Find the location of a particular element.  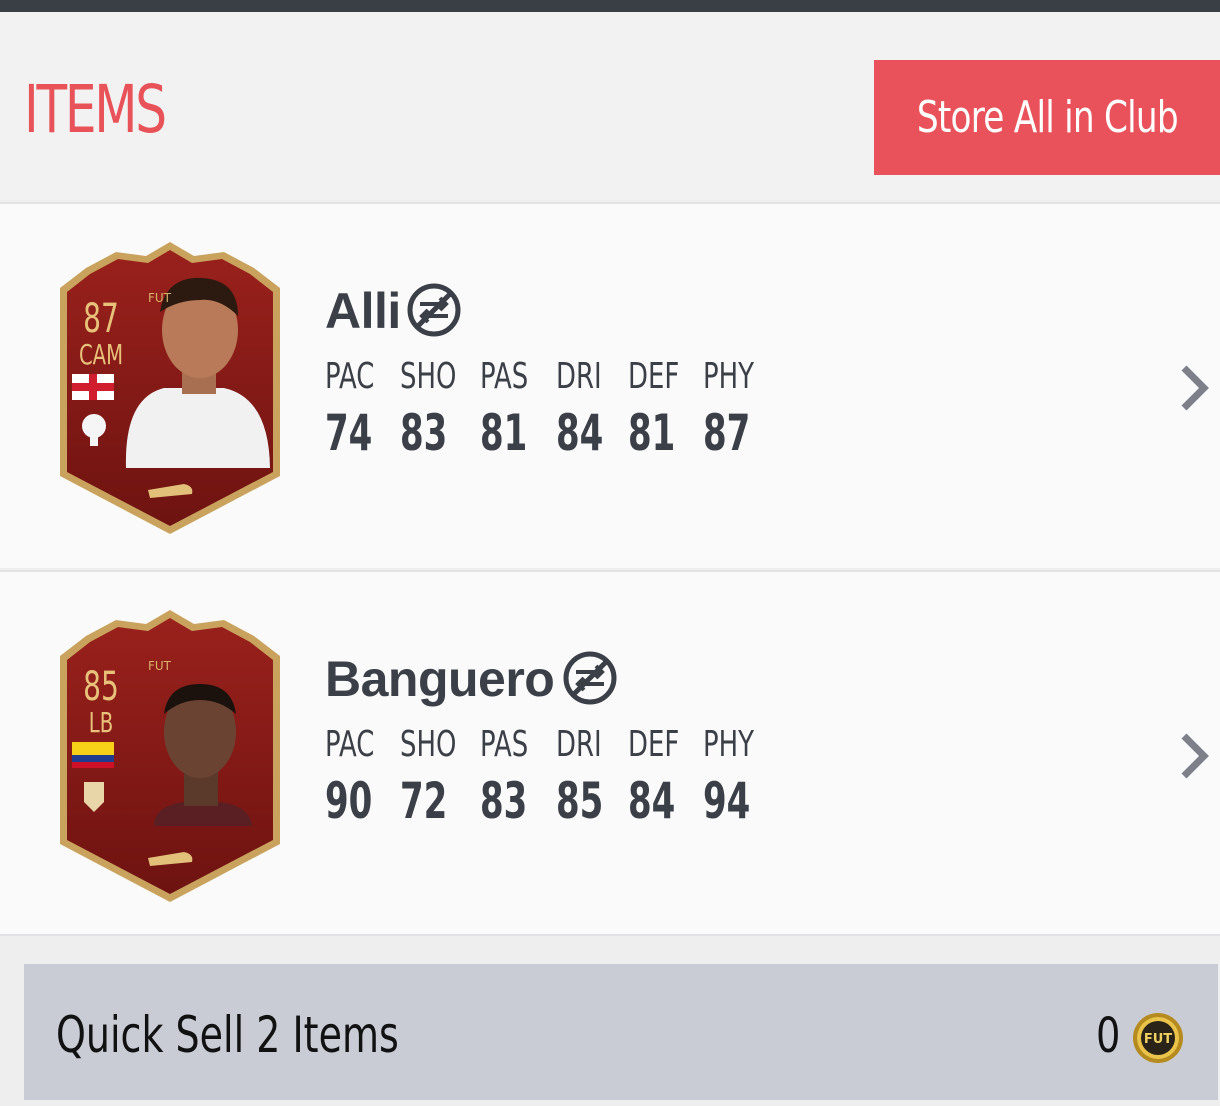

stat-dri: DRI 84 is located at coordinates (592, 409).